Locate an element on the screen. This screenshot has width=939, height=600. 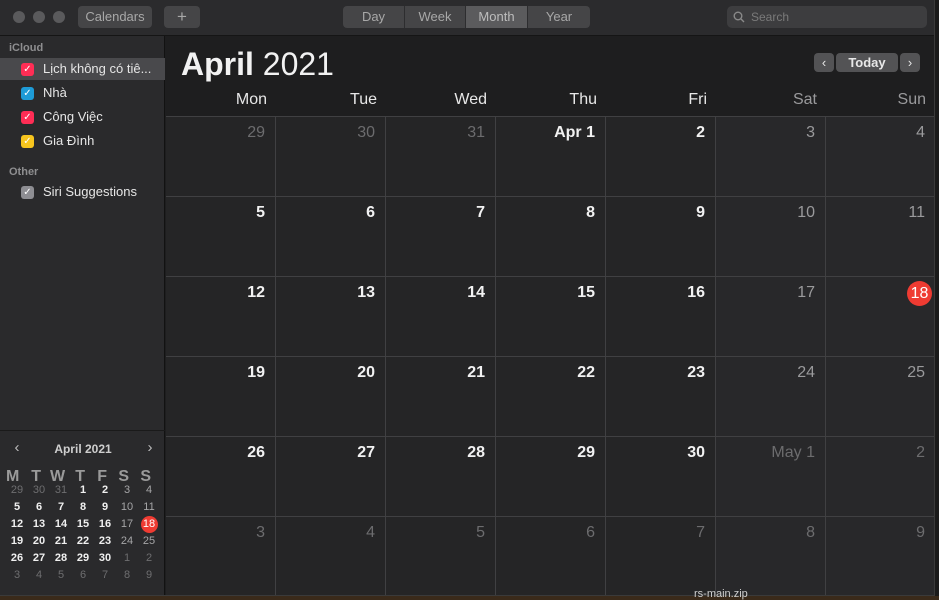
mini-day: 11 is located at coordinates (149, 507).